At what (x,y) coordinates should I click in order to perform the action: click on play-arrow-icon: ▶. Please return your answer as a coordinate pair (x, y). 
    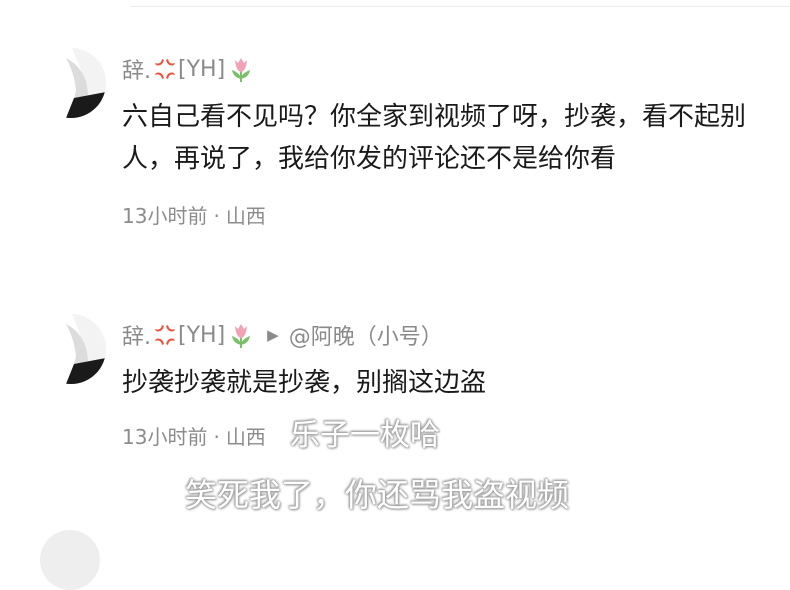
    Looking at the image, I should click on (273, 335).